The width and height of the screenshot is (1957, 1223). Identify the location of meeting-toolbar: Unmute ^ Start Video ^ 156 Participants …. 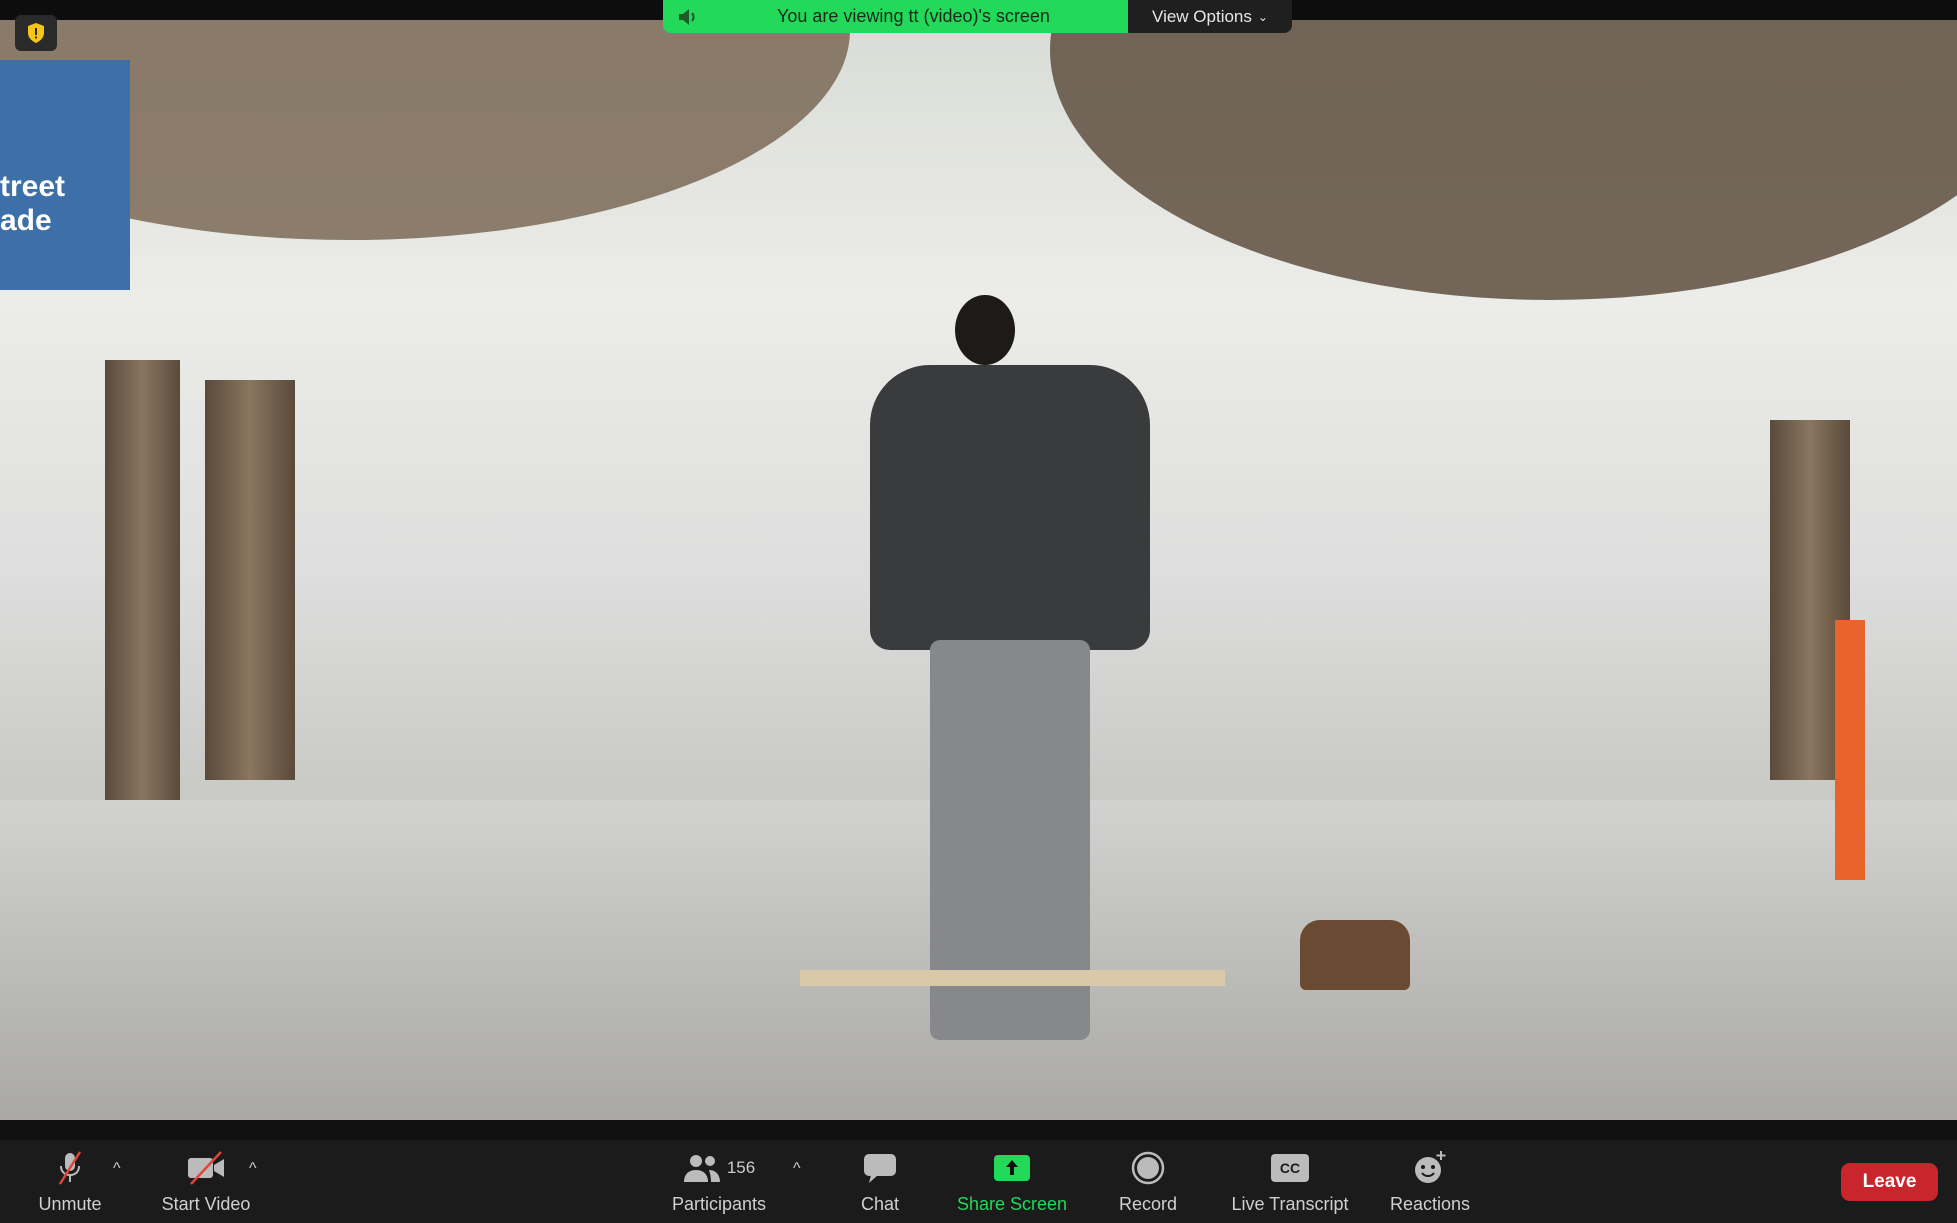
(978, 1171).